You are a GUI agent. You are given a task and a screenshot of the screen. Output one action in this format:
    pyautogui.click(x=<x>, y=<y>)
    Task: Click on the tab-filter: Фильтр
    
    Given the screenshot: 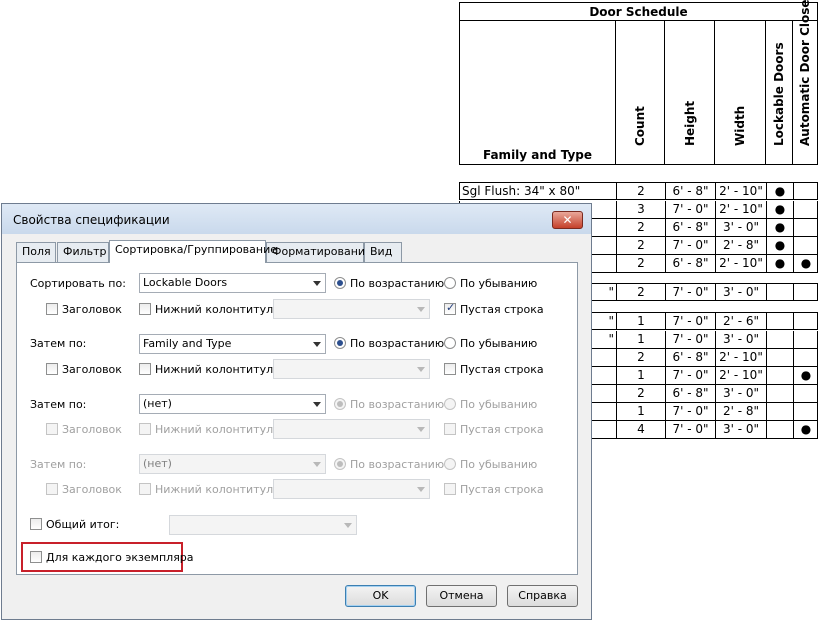 What is the action you would take?
    pyautogui.click(x=83, y=252)
    